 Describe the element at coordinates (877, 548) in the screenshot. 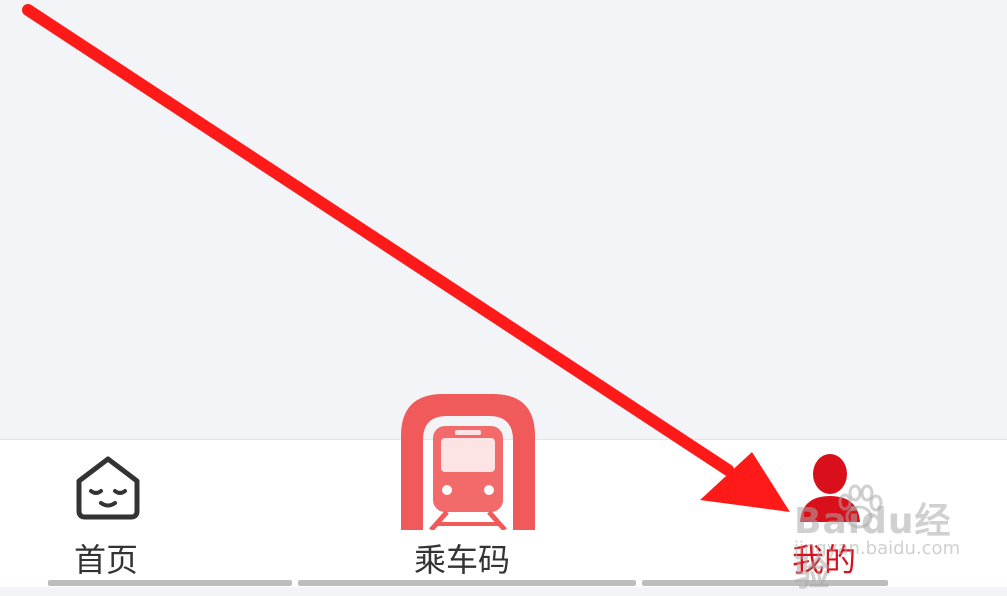

I see `watermark-url: jingyan.baidu.com` at that location.